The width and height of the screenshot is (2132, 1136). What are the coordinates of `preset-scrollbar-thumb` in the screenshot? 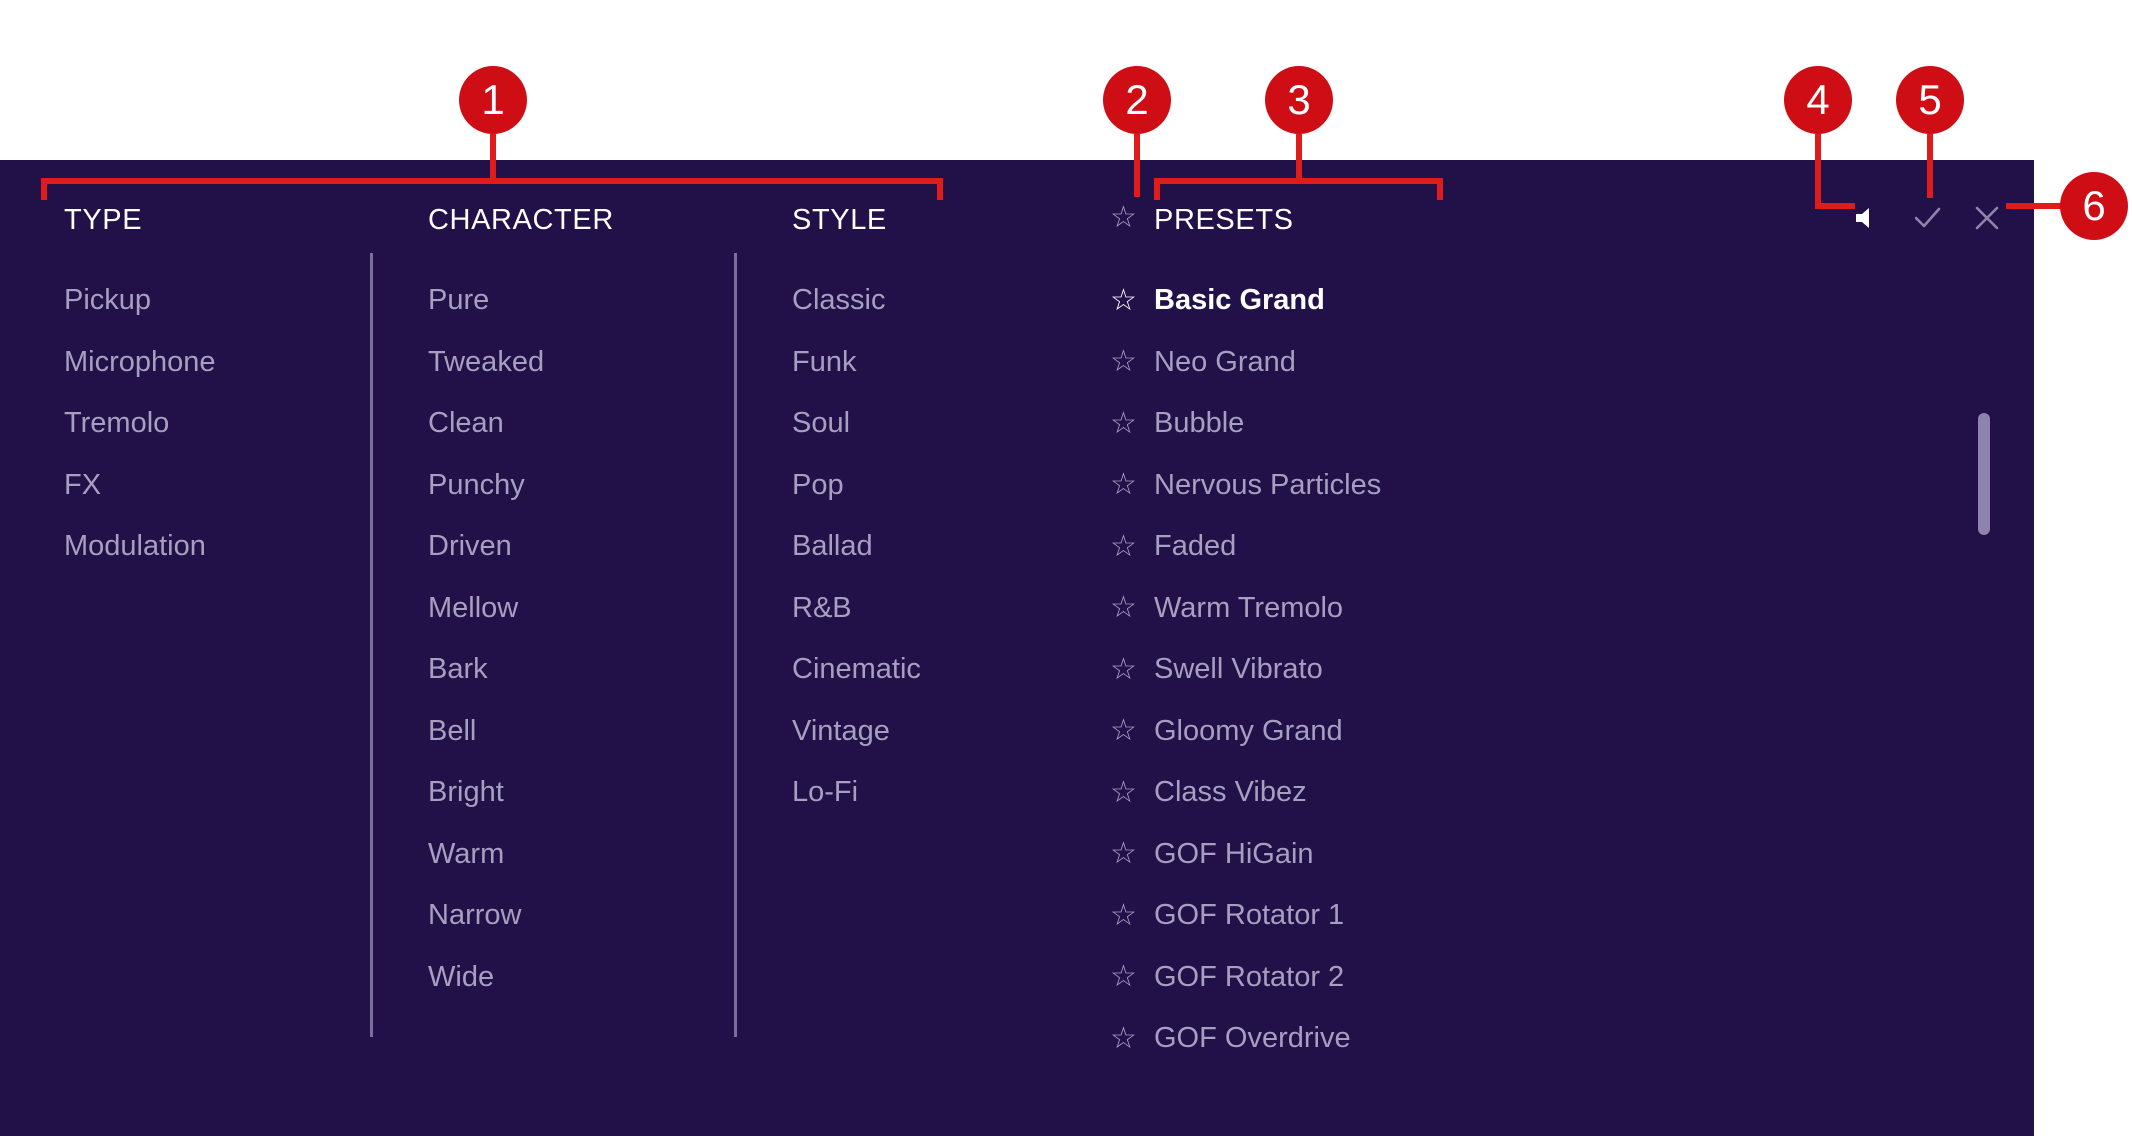 It's located at (1984, 474).